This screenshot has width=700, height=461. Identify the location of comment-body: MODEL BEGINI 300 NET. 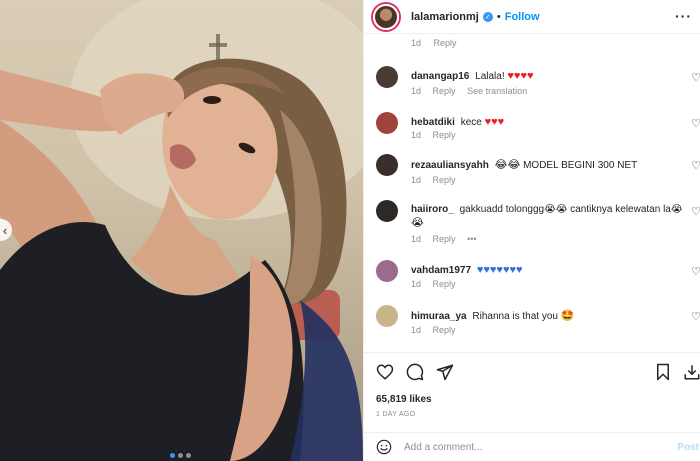
(580, 165).